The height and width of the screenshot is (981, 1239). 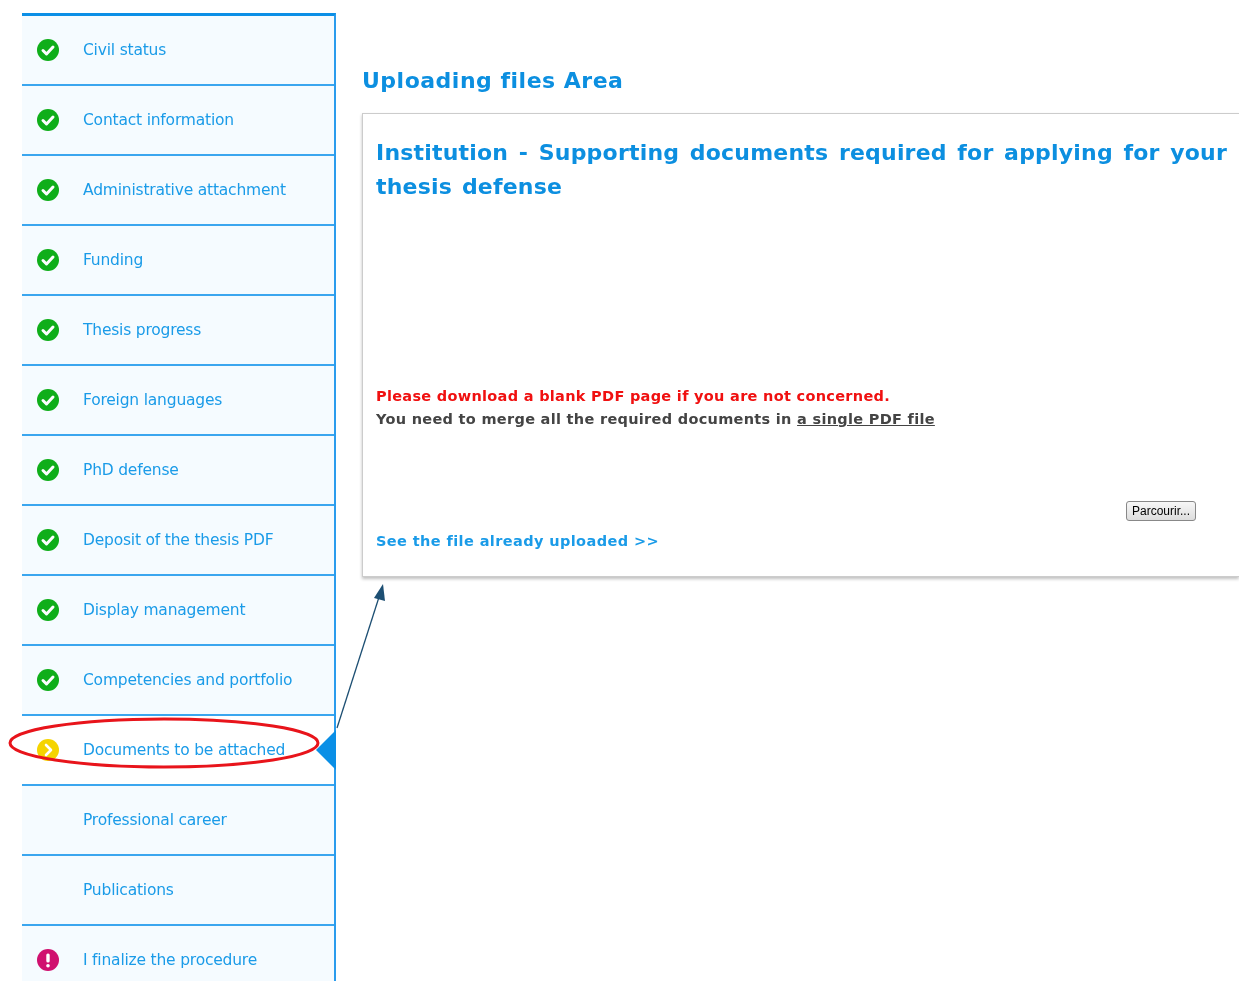 What do you see at coordinates (178, 953) in the screenshot?
I see `sidebar-item: I finalize the procedure` at bounding box center [178, 953].